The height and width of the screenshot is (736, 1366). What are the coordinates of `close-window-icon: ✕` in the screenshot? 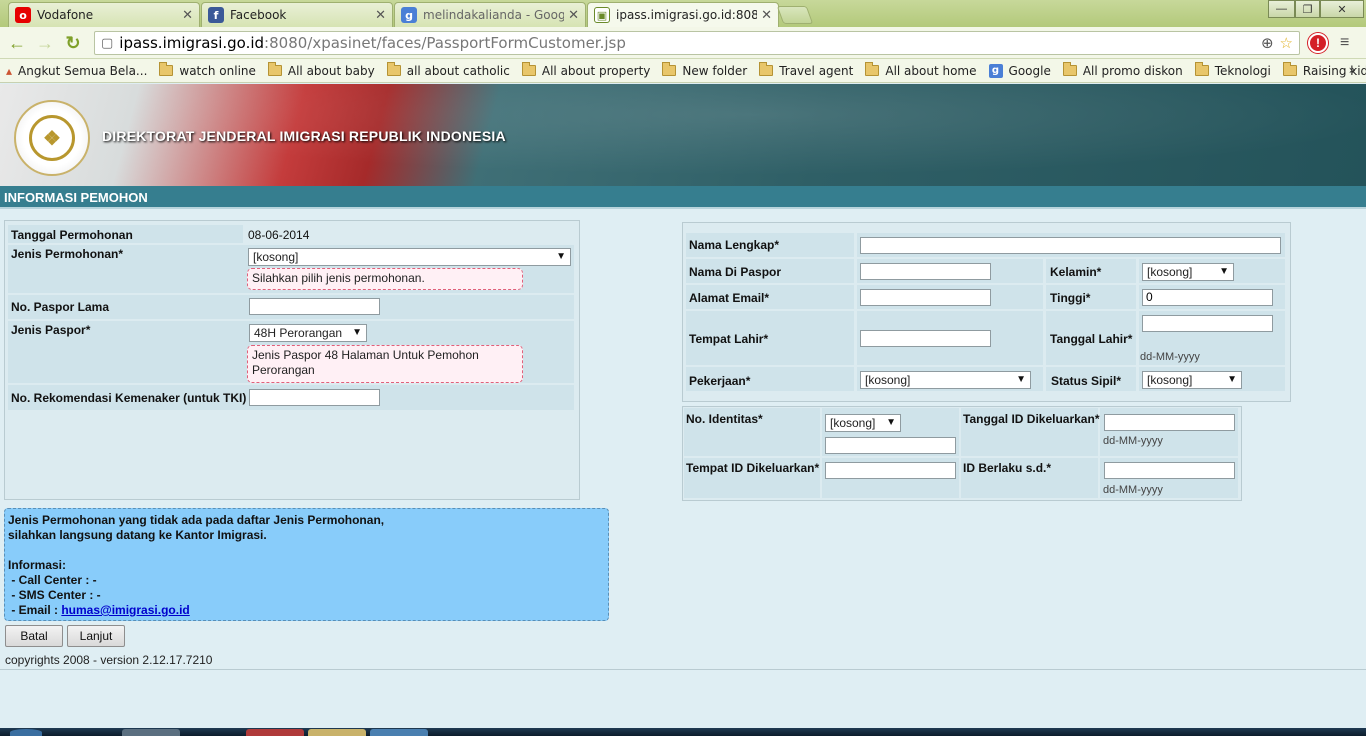 It's located at (1342, 9).